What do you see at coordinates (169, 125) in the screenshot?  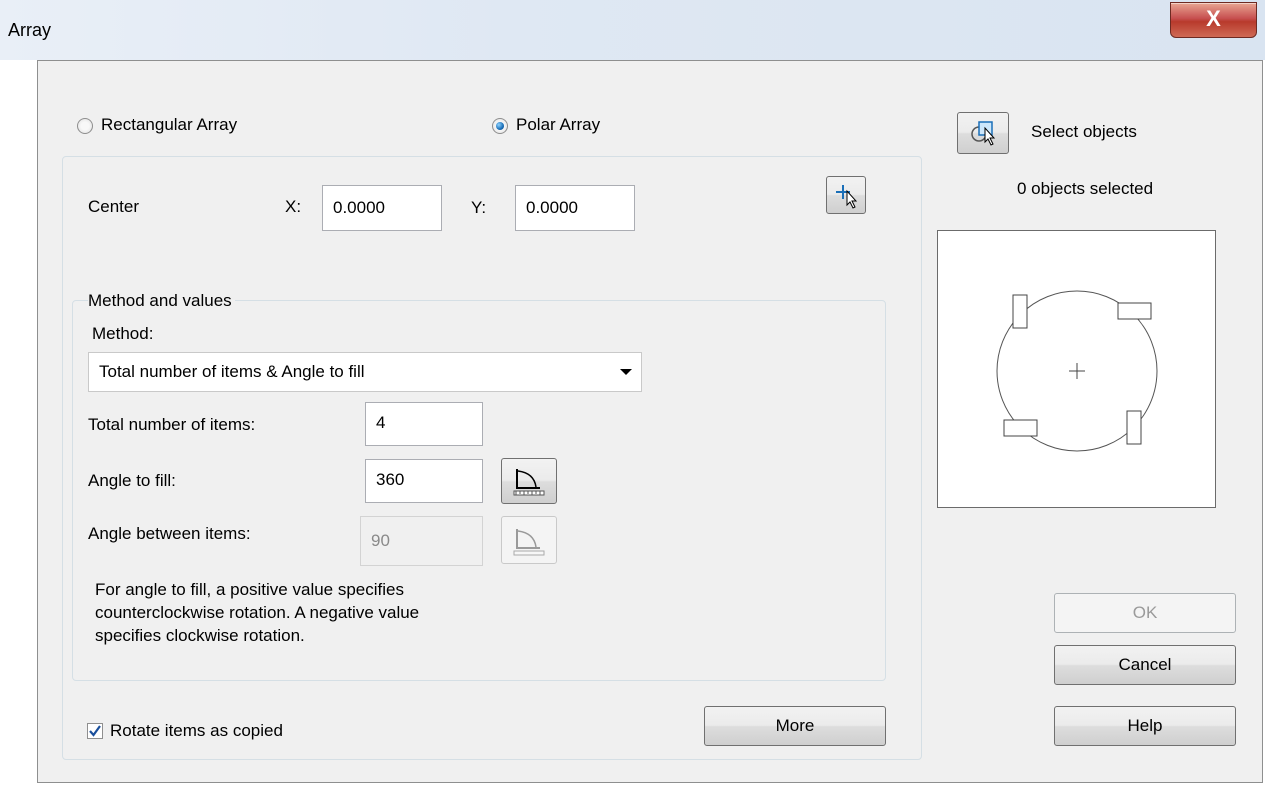 I see `rectangular-array-label: Rectangular Array` at bounding box center [169, 125].